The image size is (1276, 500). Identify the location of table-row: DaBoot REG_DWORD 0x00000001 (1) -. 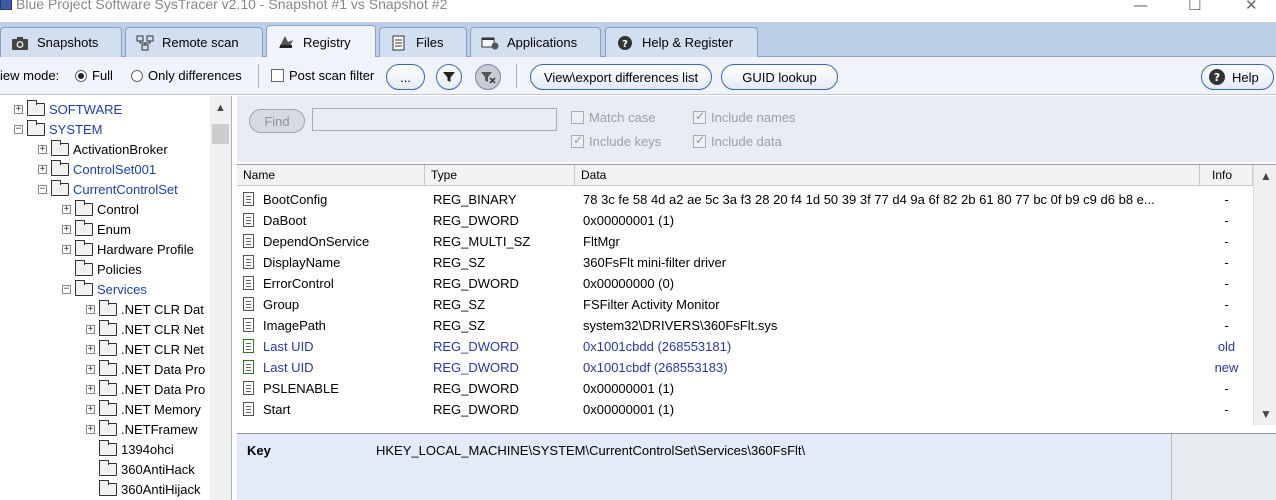
(745, 220).